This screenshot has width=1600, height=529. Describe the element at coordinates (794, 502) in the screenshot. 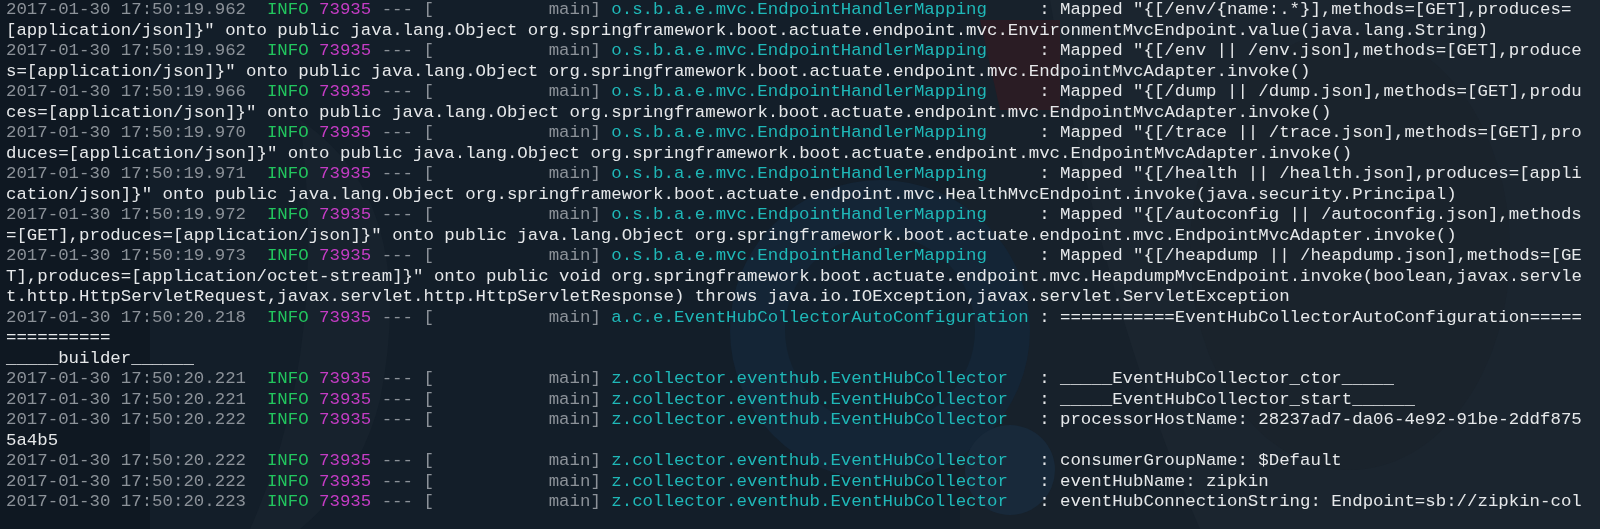

I see `log-line: 2017-01-30 17:50:20.223 INFO 73935 --- [ main] z.collector.eventhub.EventHubCollector : eventHubConnectionString: Endpoint=sb://zipkin-col` at that location.